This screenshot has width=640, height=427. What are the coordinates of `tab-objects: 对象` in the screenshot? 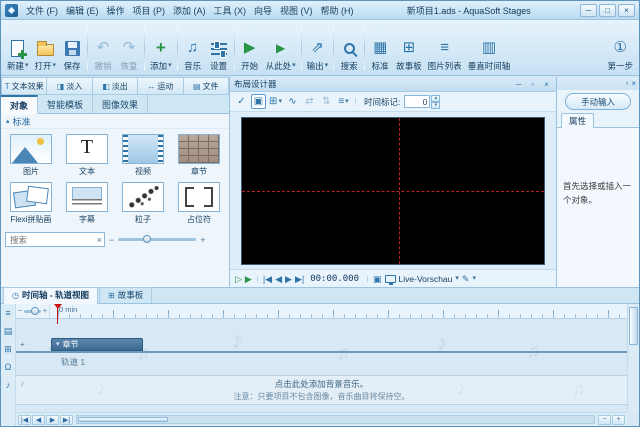 It's located at (20, 104).